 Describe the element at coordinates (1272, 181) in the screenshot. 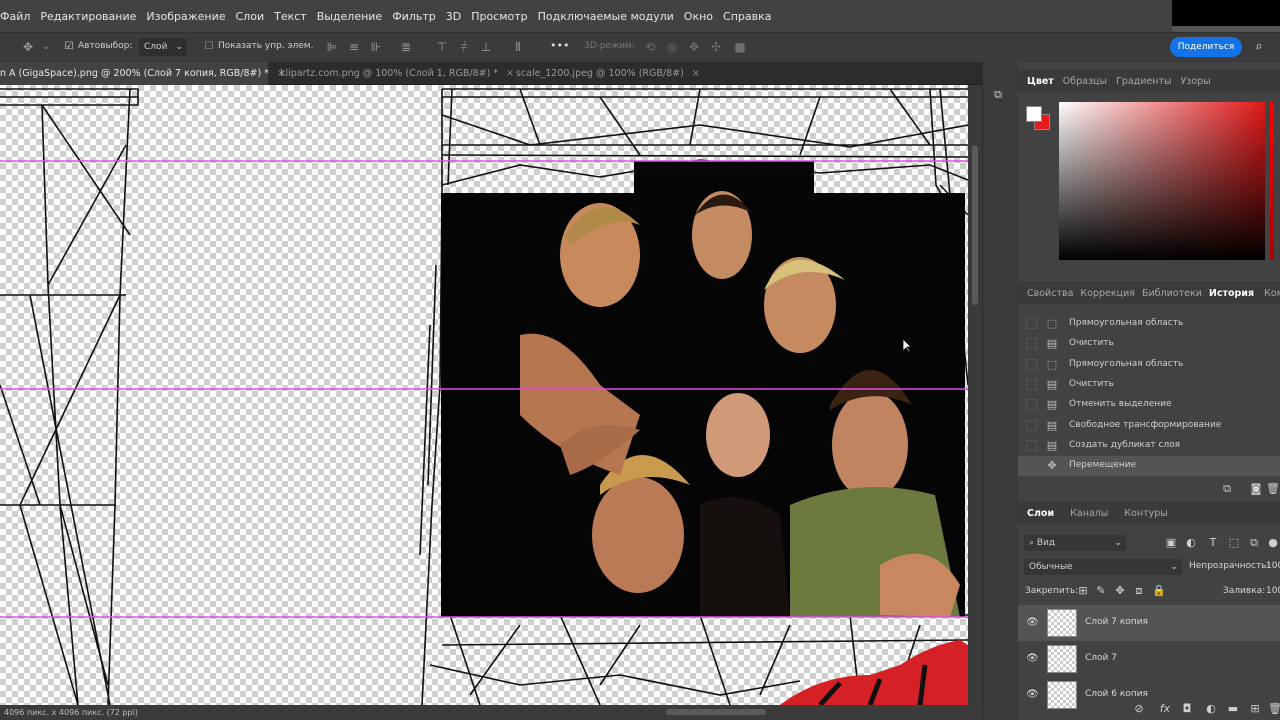

I see `hue-slider` at that location.